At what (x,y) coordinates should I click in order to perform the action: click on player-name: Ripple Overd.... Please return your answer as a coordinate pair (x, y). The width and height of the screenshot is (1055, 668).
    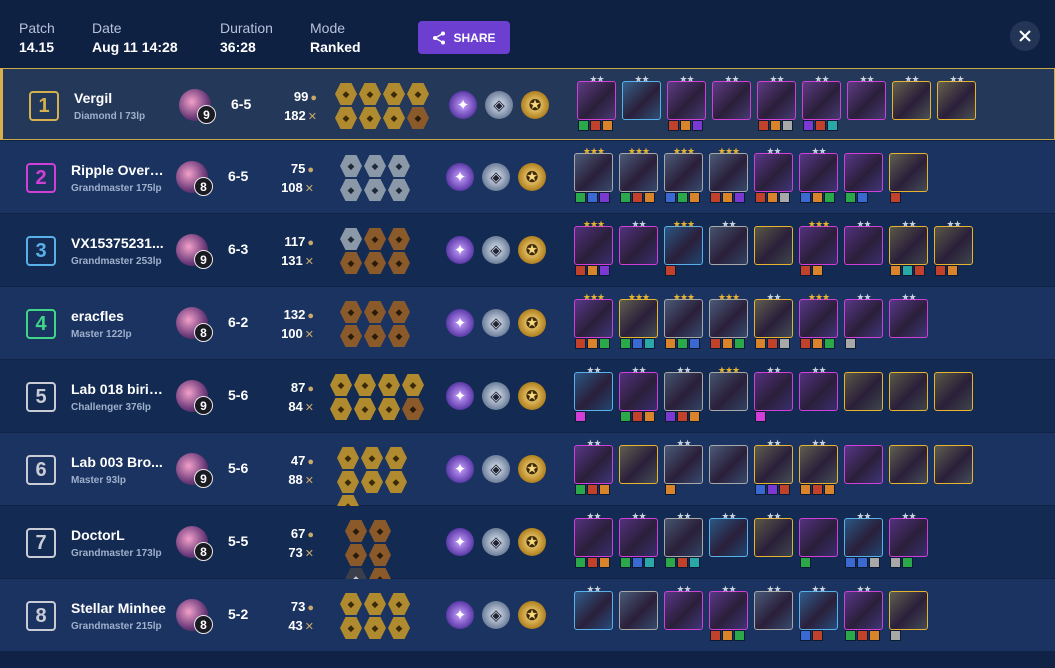
    Looking at the image, I should click on (120, 170).